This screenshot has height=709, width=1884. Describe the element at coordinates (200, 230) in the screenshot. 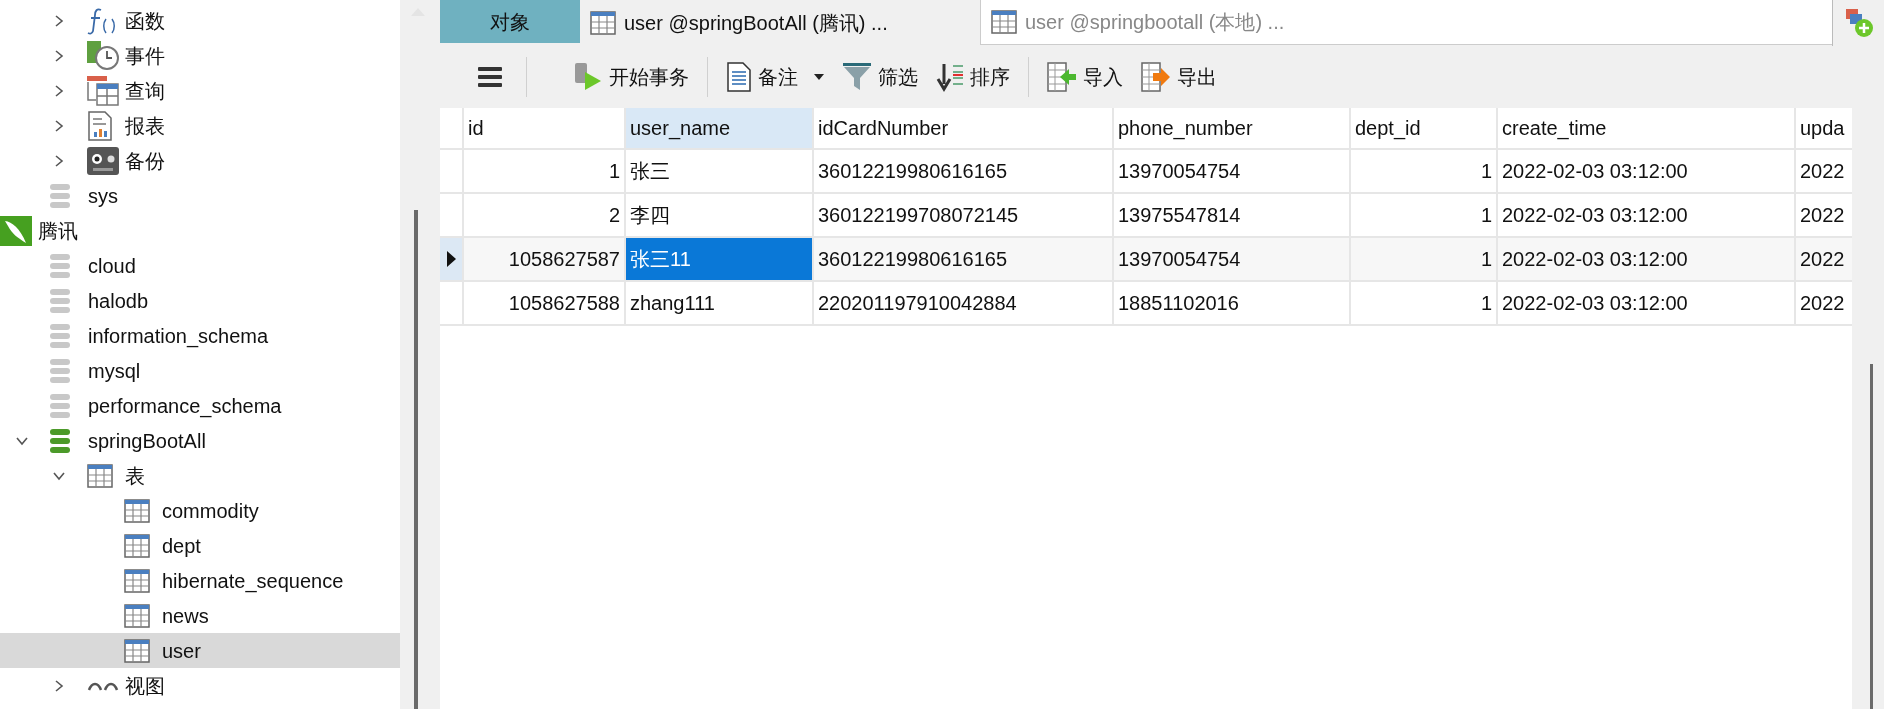

I see `tree-item: 腾讯` at that location.